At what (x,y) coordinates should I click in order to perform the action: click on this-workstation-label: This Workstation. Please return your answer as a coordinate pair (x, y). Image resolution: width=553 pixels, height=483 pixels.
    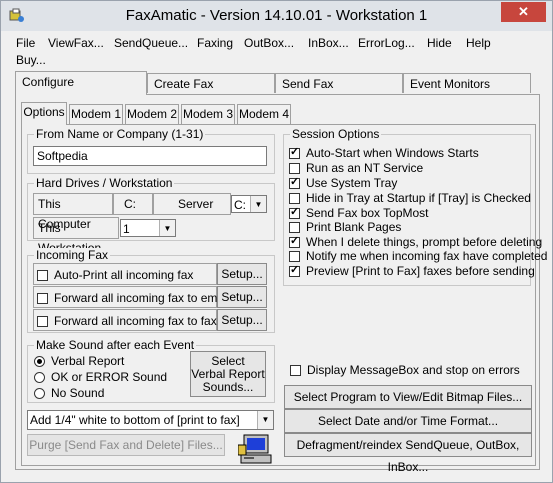
    Looking at the image, I should click on (76, 236).